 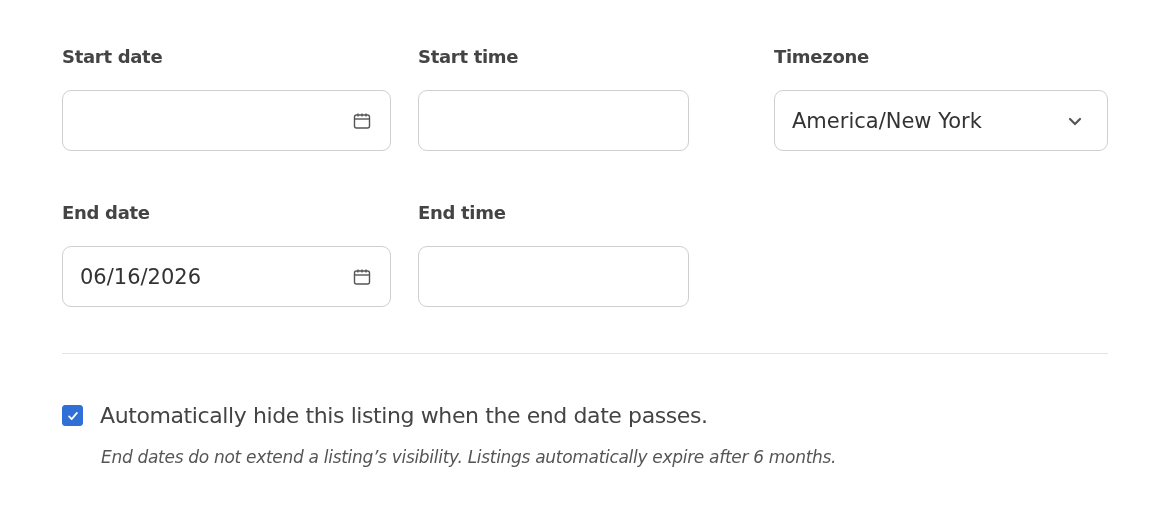 What do you see at coordinates (822, 57) in the screenshot?
I see `field-label: Timezone` at bounding box center [822, 57].